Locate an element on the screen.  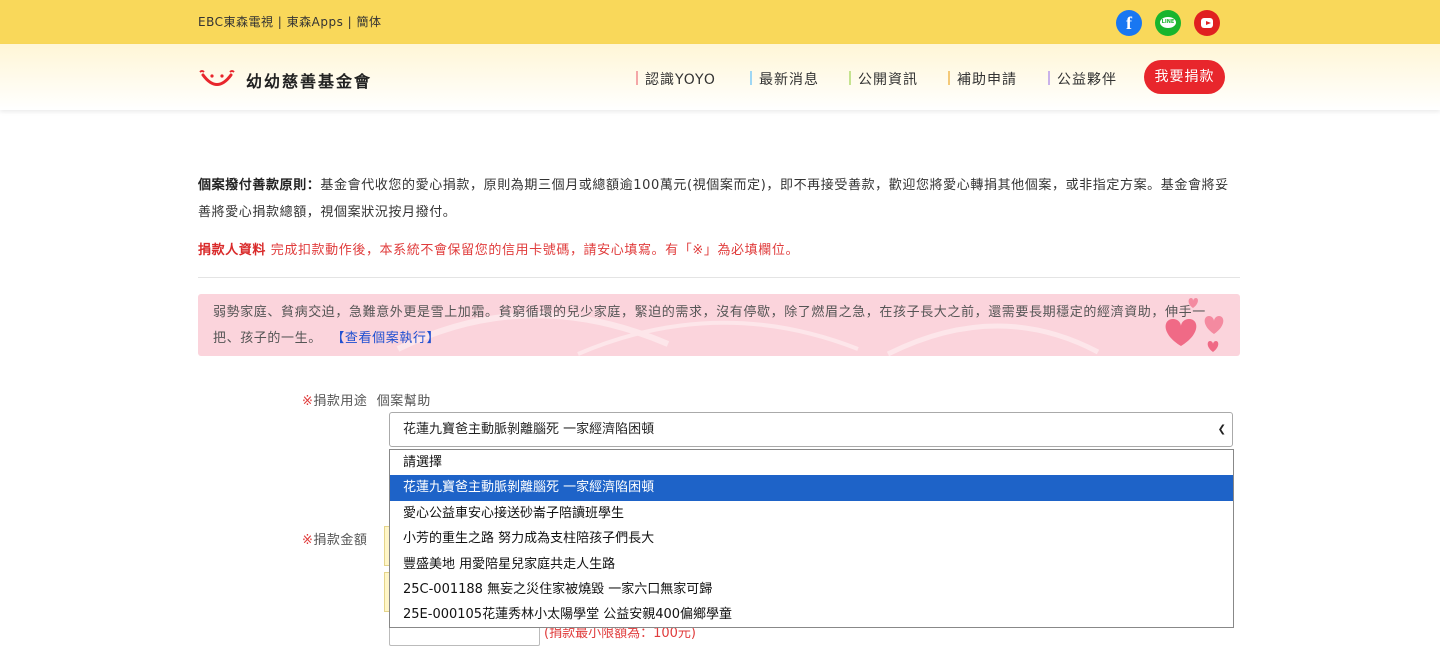
youtube-play-icon is located at coordinates (1207, 23).